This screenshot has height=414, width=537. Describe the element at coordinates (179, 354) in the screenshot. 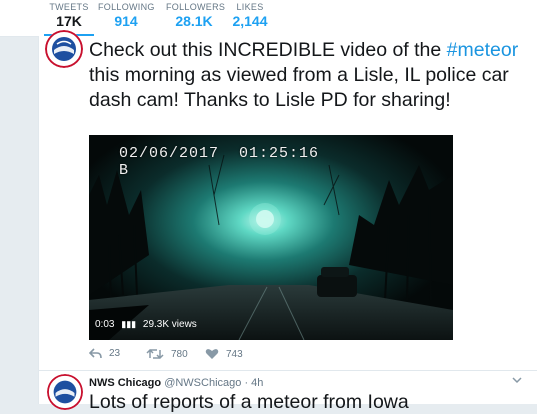

I see `retweet-count: 780` at that location.